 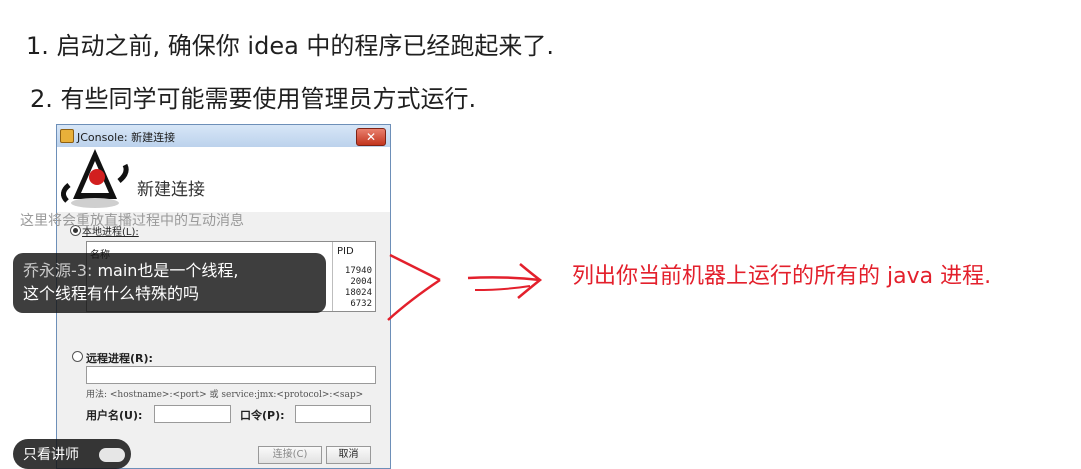 I want to click on username-field, so click(x=192, y=414).